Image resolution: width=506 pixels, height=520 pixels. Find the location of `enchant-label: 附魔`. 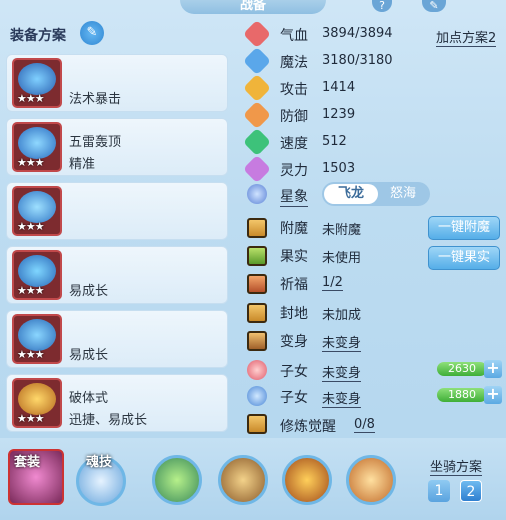

enchant-label: 附魔 is located at coordinates (294, 229).